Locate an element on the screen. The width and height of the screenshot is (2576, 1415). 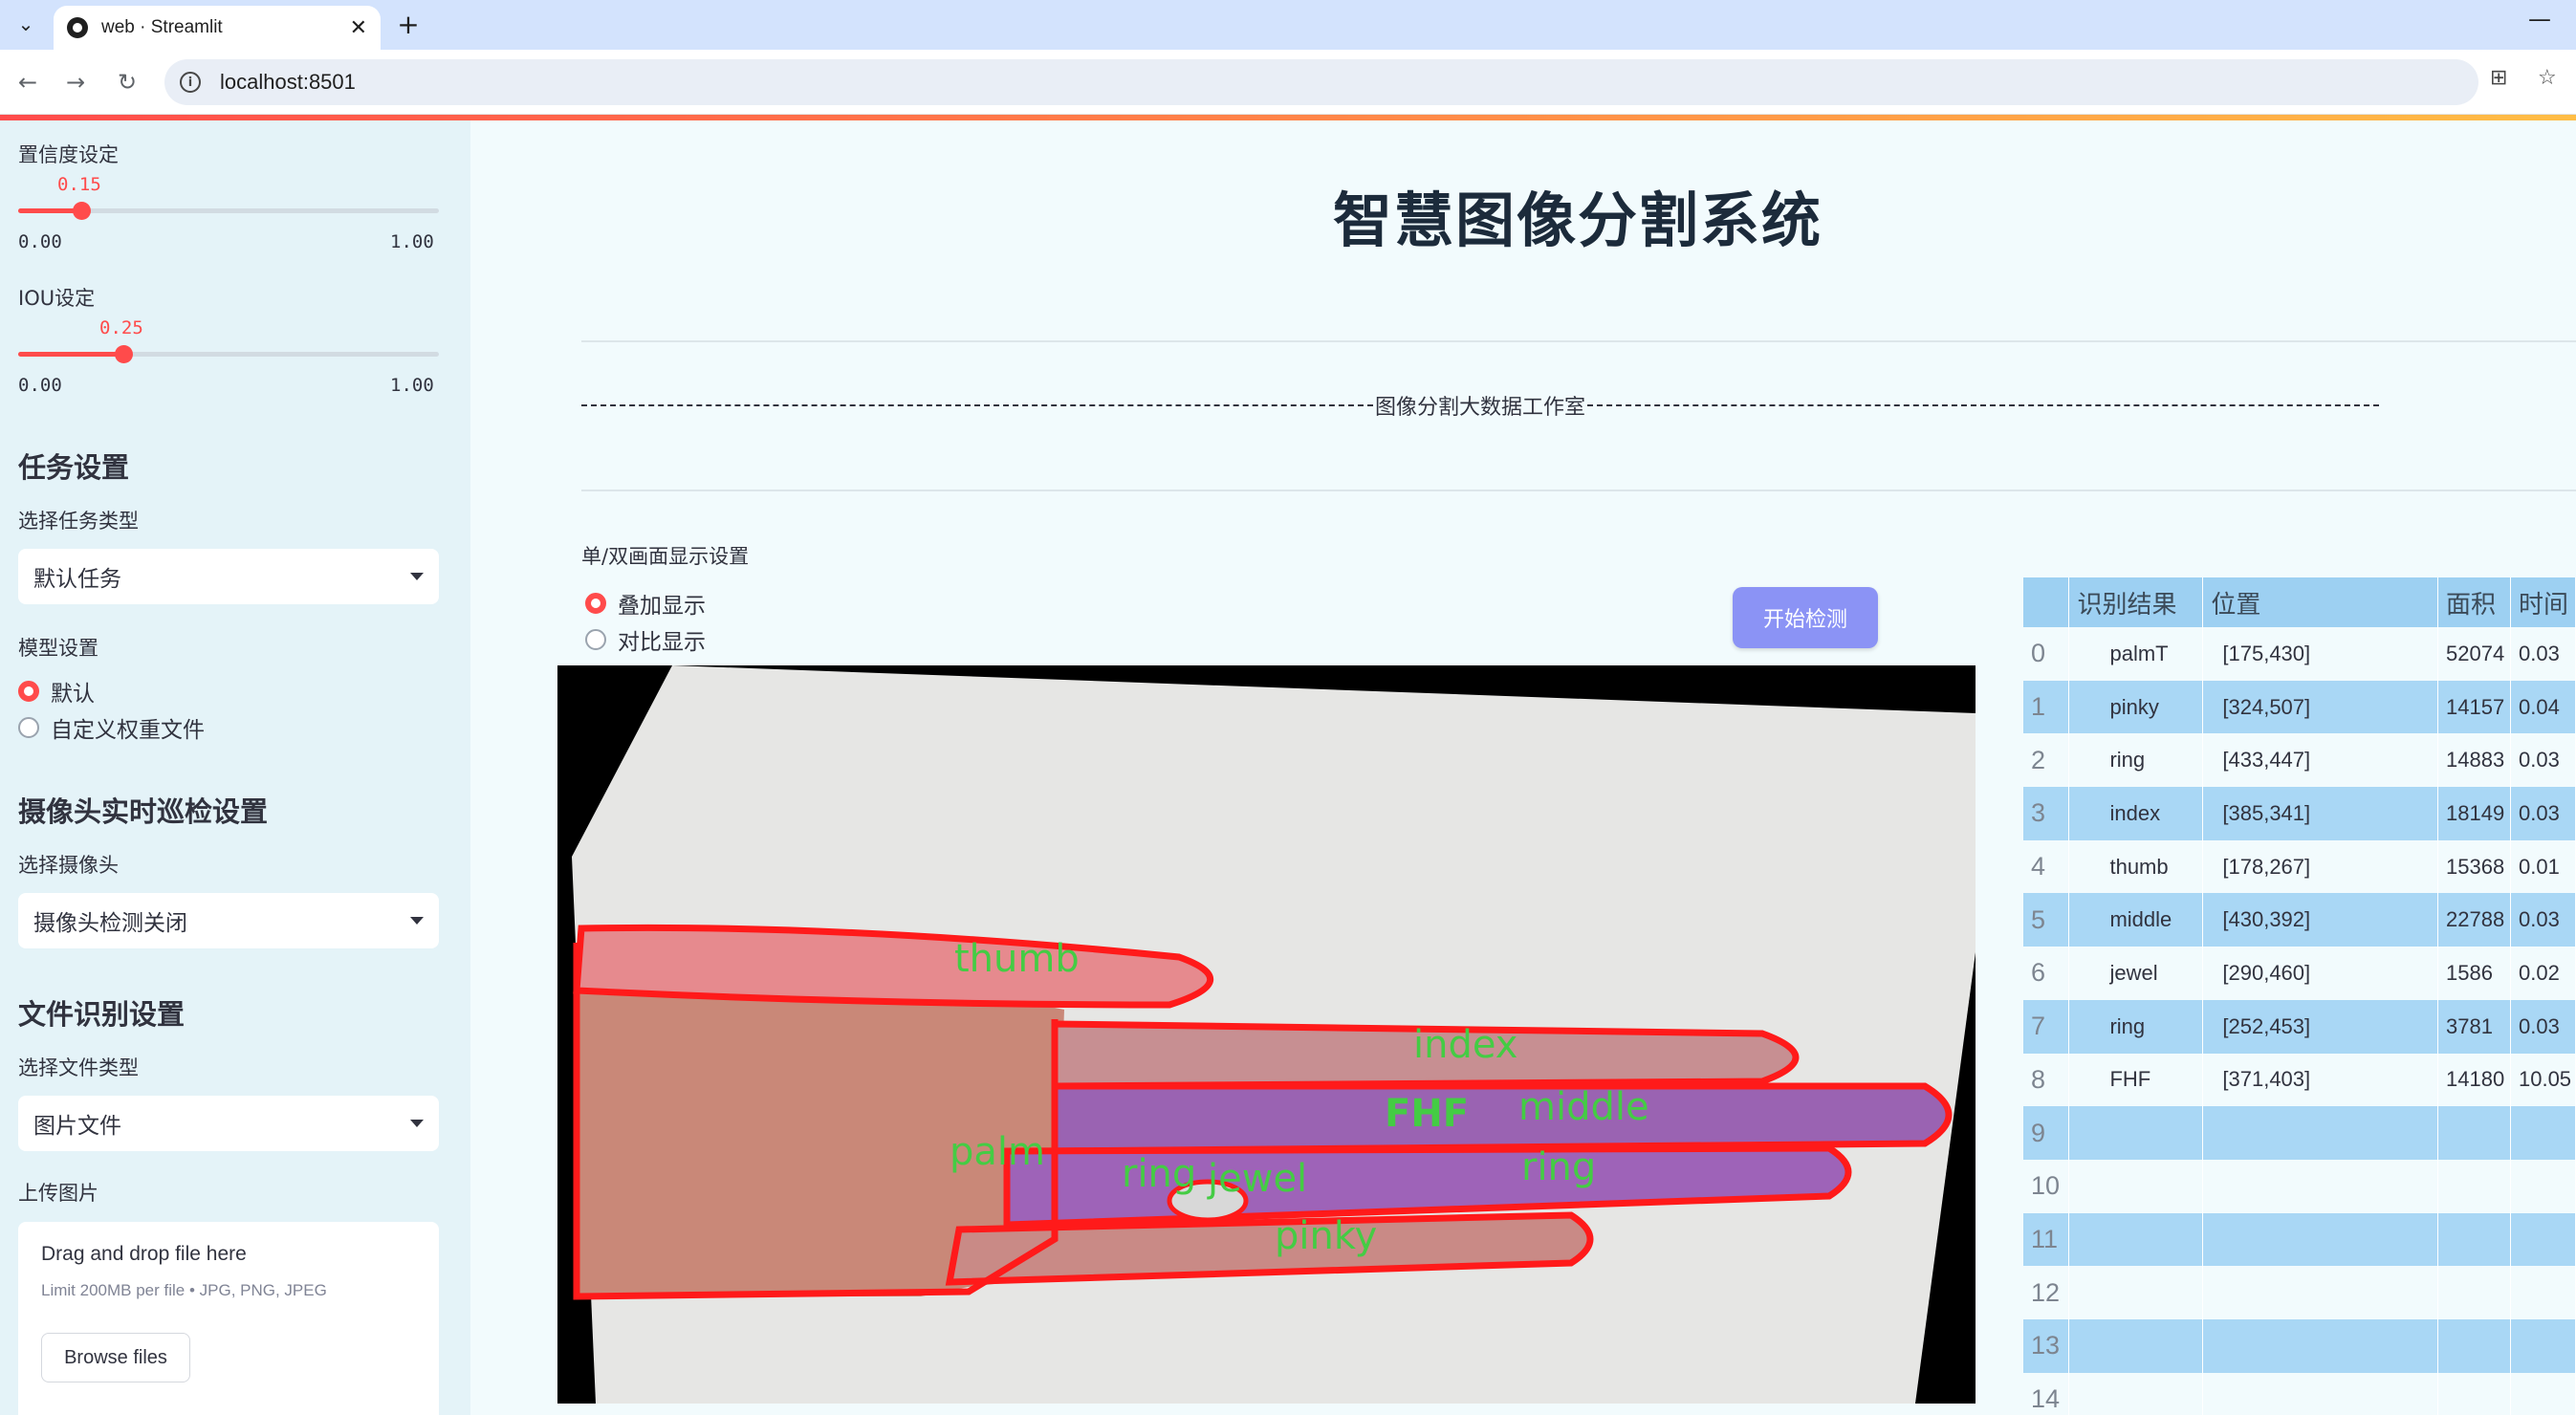
cell-position: [385,341] is located at coordinates (2320, 814).